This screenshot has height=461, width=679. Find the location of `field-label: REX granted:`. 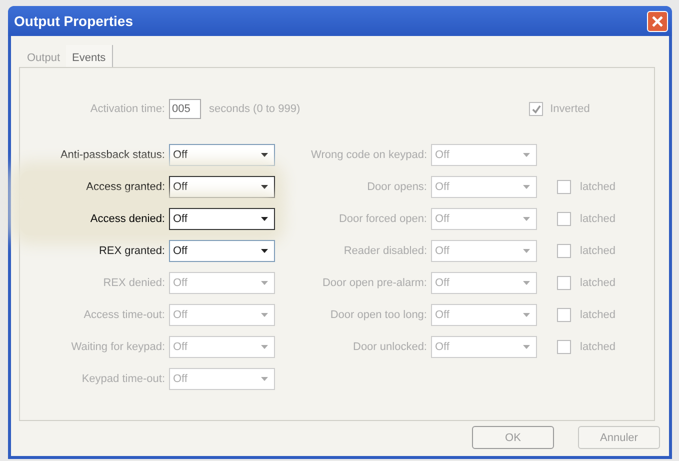

field-label: REX granted: is located at coordinates (132, 251).